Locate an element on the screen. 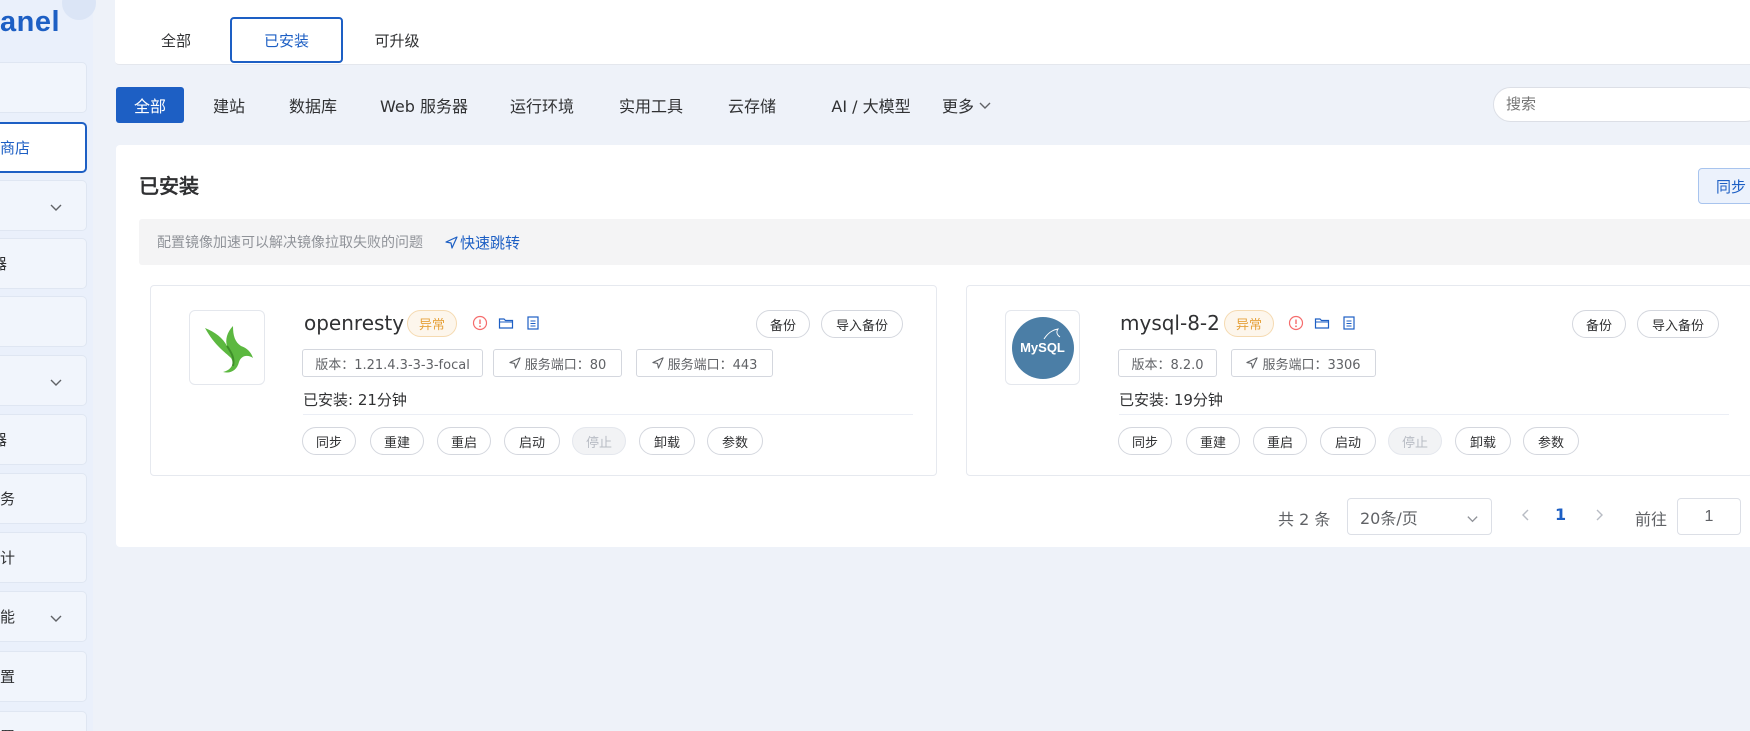  prev-page-icon is located at coordinates (1526, 515).